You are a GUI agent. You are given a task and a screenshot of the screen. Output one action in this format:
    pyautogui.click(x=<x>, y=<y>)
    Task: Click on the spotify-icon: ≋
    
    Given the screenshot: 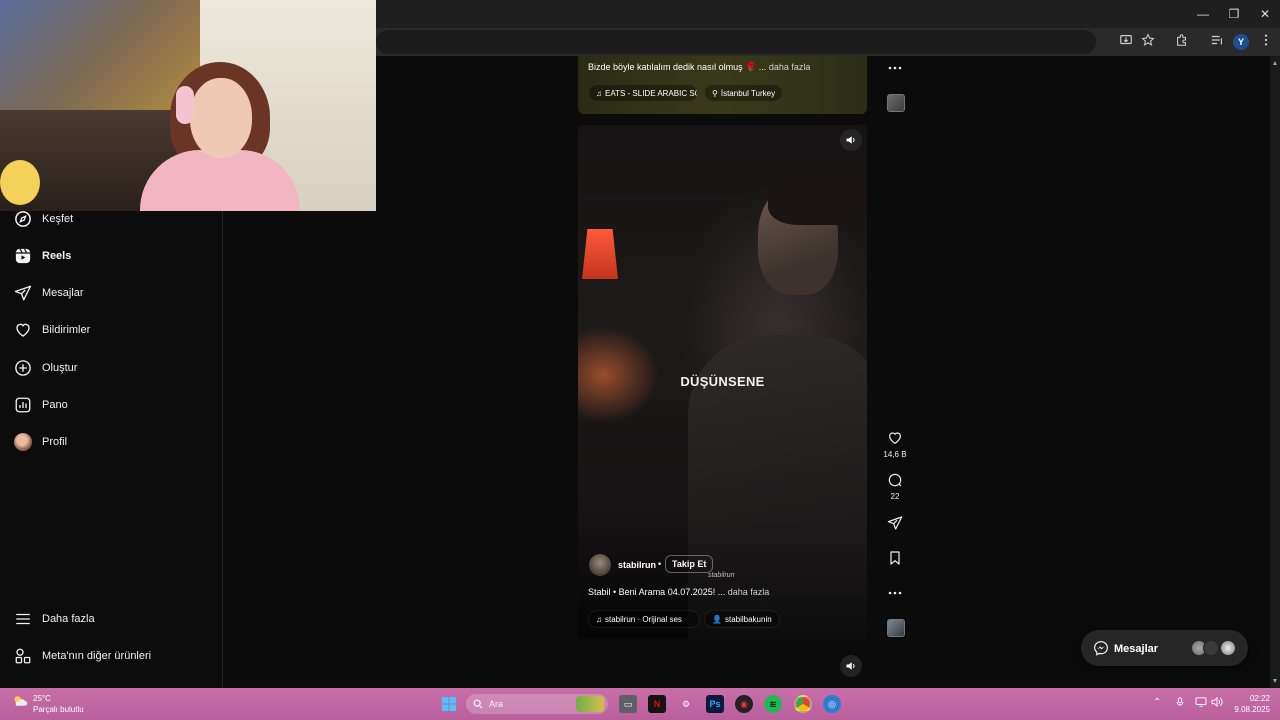 What is the action you would take?
    pyautogui.click(x=773, y=704)
    